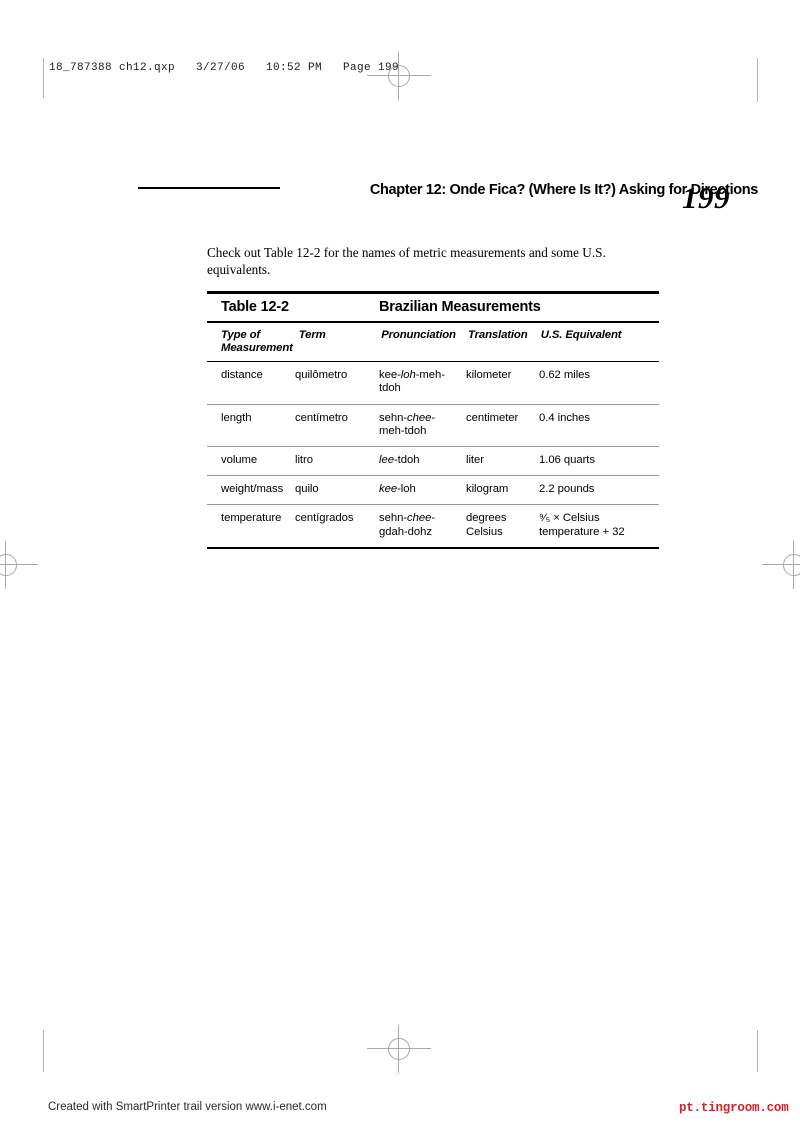  I want to click on trim-mark-top-left, so click(43, 78).